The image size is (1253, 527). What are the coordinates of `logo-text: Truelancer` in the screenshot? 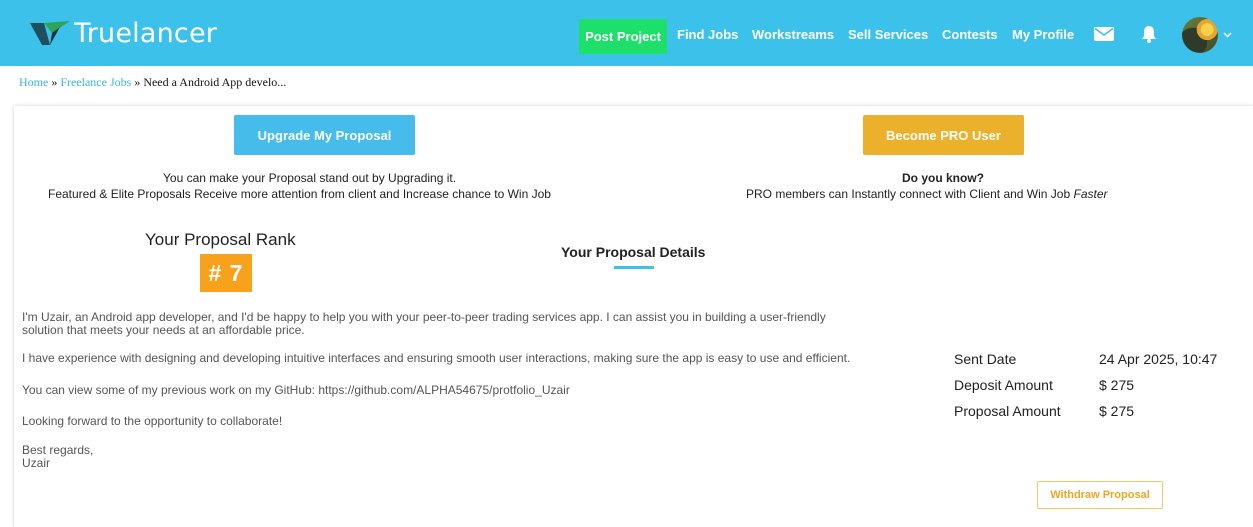 It's located at (146, 33).